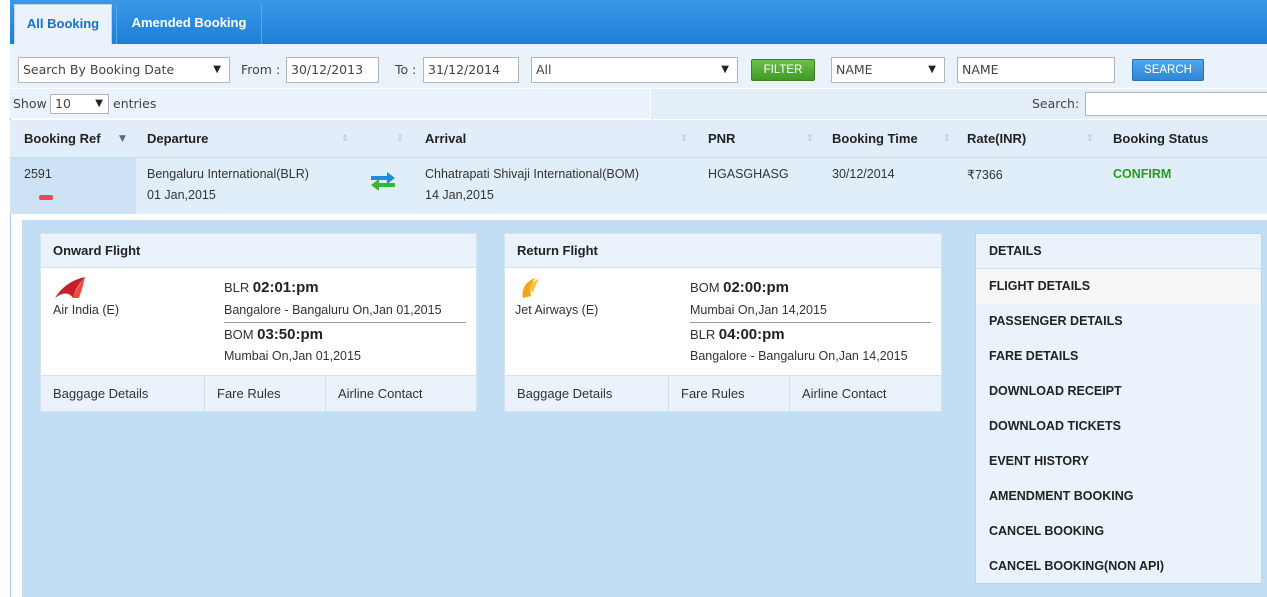 This screenshot has height=597, width=1267. I want to click on pnr-value: HGASGHASG, so click(748, 174).